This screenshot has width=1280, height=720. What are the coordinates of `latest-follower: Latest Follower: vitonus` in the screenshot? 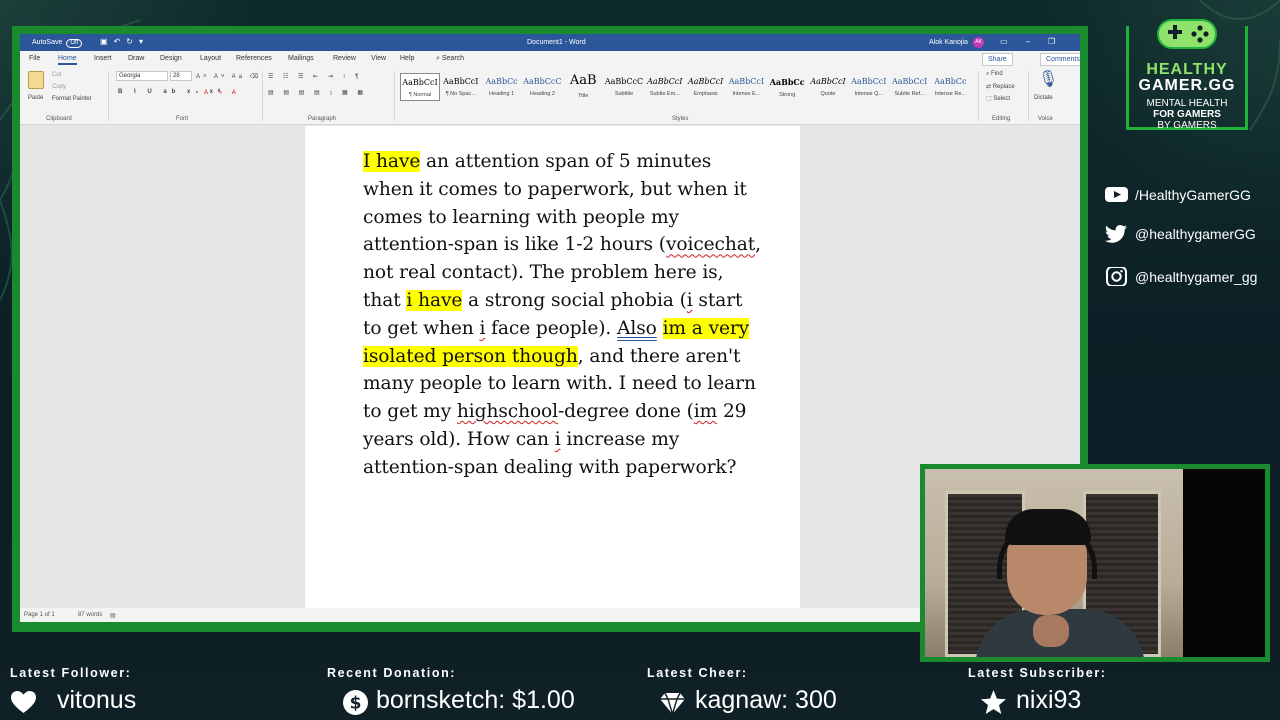 It's located at (73, 690).